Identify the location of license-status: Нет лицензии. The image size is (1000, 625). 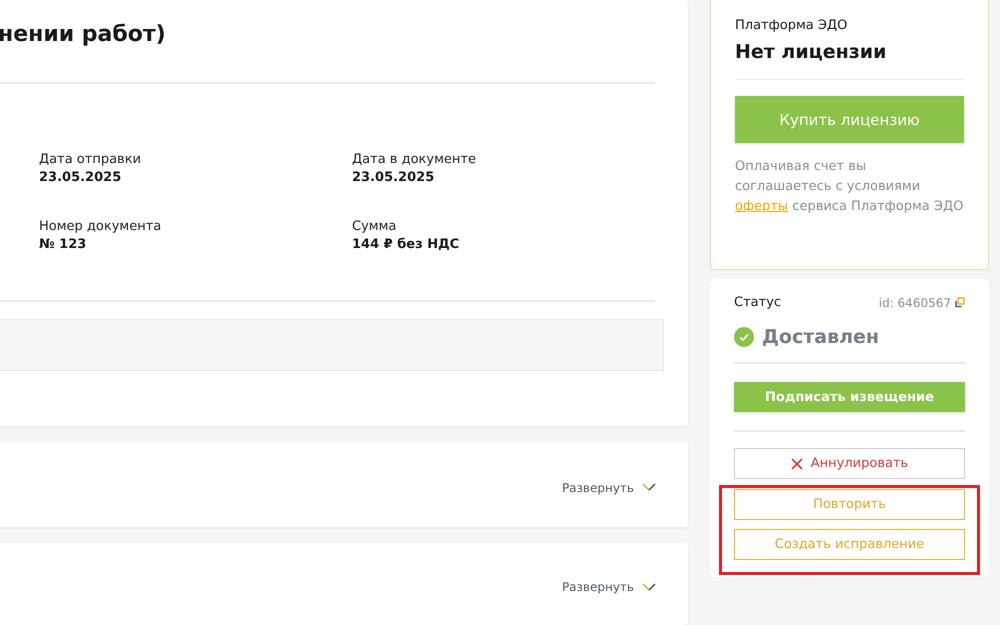
(811, 52).